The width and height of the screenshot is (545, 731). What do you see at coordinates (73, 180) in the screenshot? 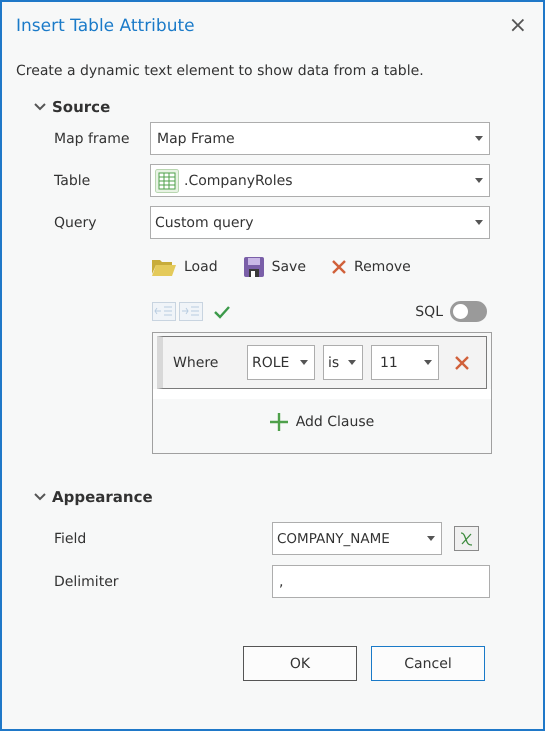
I see `field-label: Table` at bounding box center [73, 180].